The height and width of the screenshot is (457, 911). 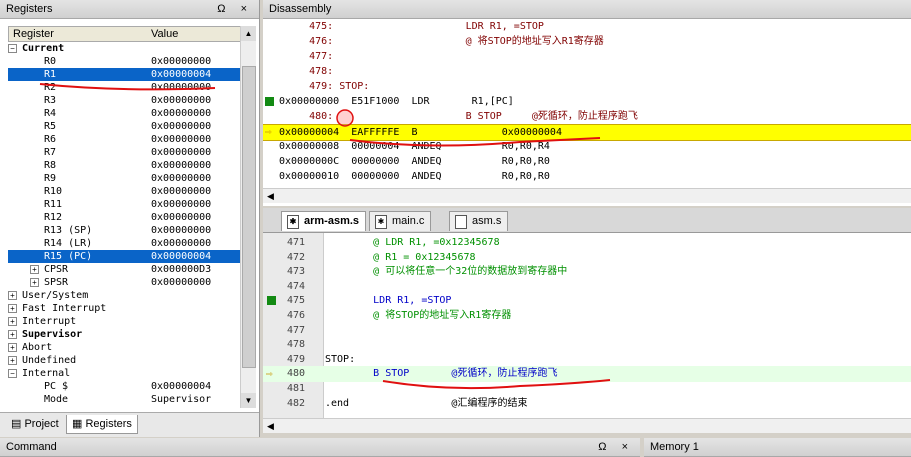 I want to click on register-row: R5 0x00000000, so click(x=124, y=126).